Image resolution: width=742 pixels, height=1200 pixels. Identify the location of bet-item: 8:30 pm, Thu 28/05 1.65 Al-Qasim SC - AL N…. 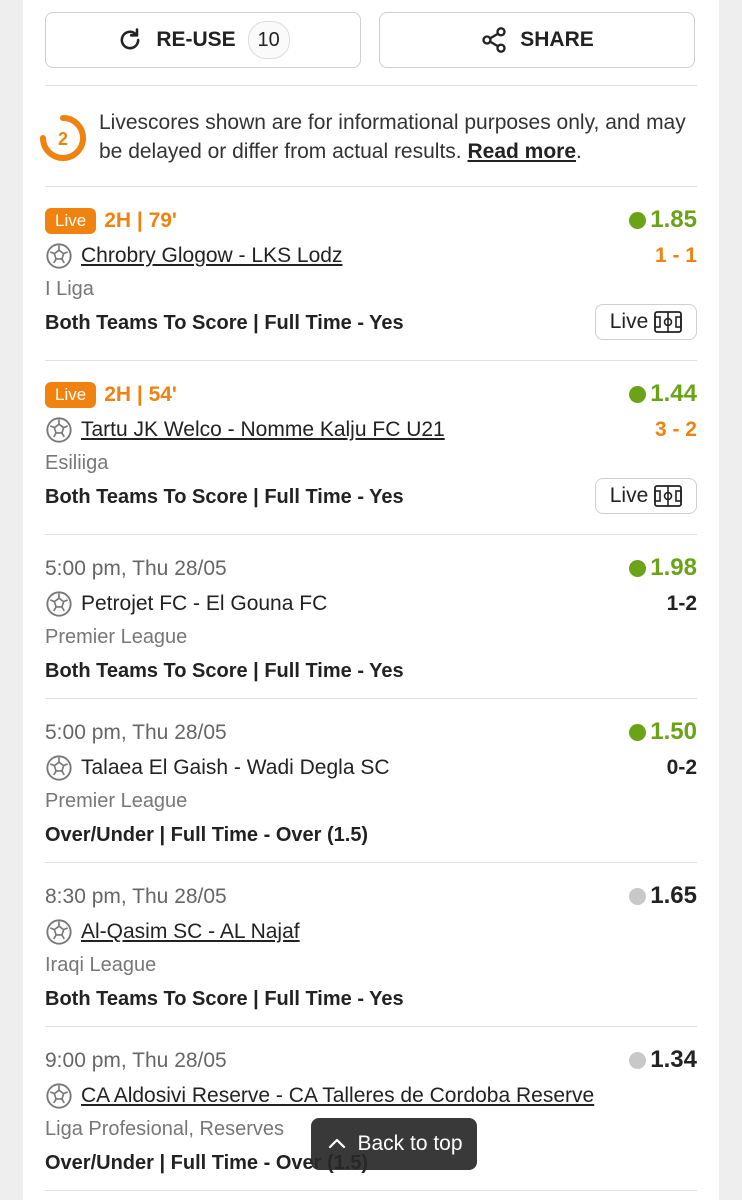
(371, 944).